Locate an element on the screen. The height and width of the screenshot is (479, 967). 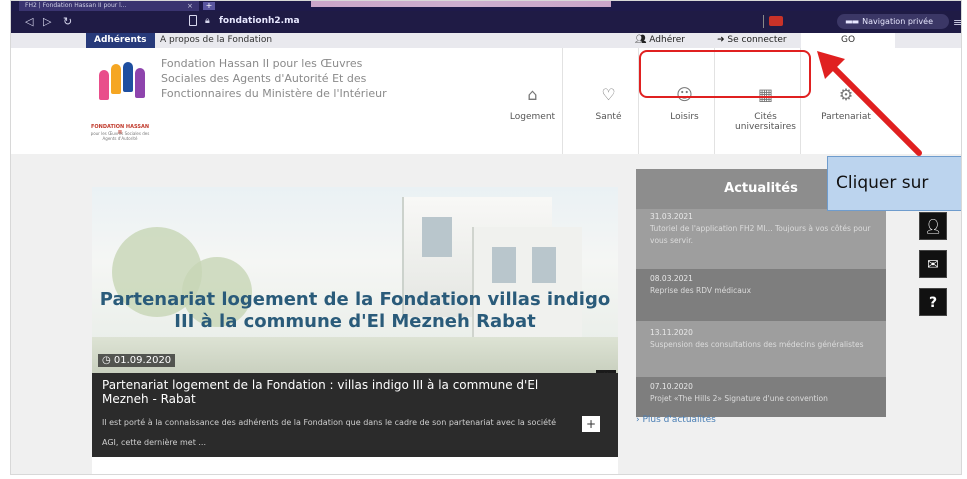
user-icon: 👤︎ is located at coordinates (933, 226).